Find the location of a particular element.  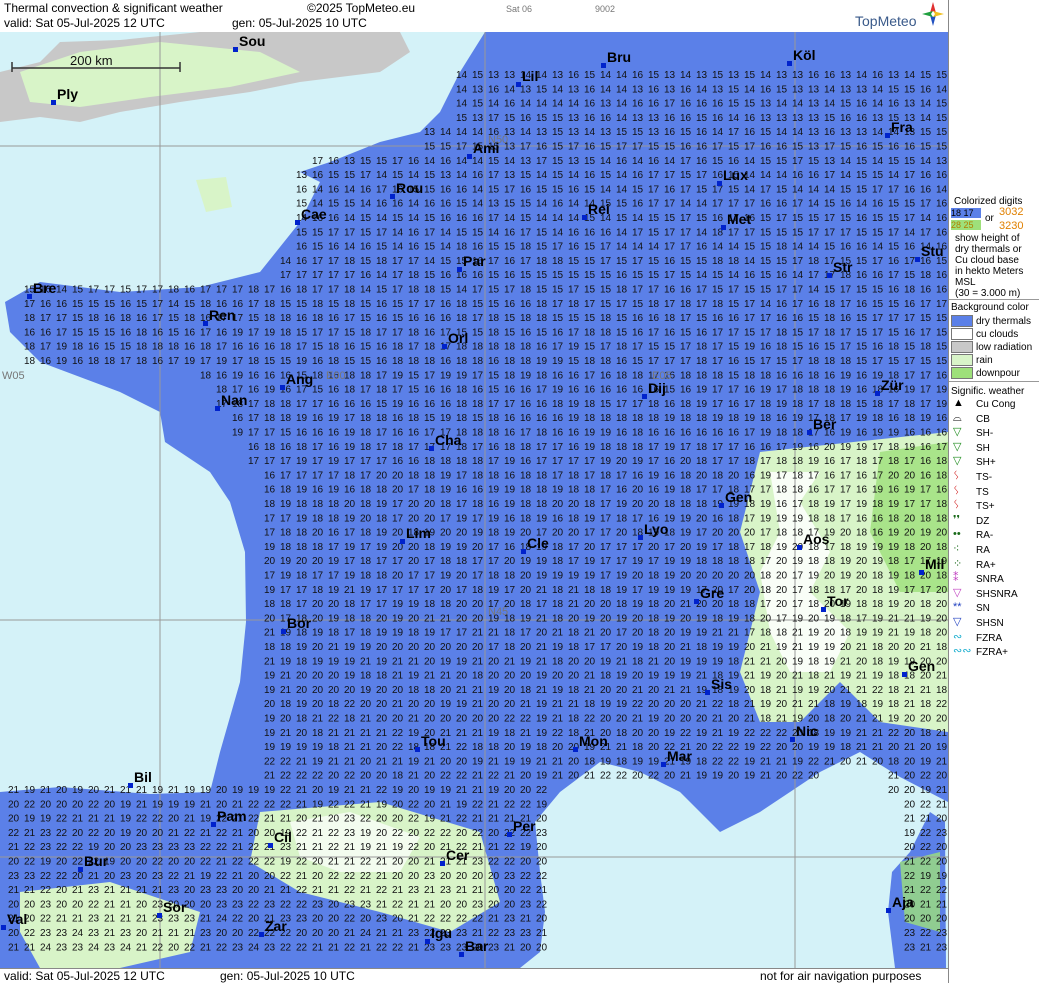

grid-value: 24 is located at coordinates (78, 933).